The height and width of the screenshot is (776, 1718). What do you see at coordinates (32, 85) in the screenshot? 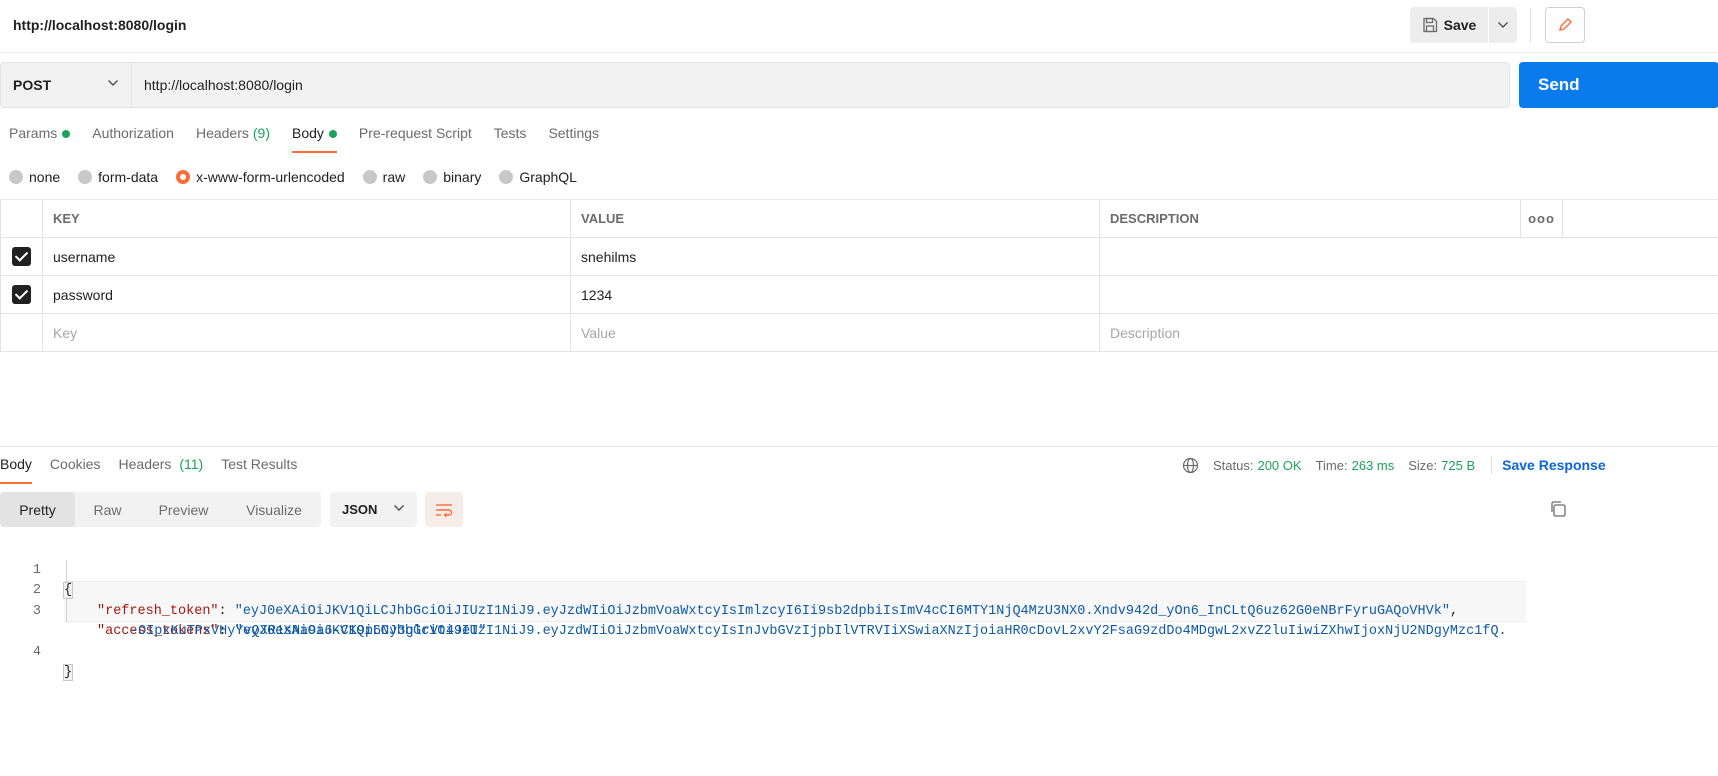
I see `method-label: POST` at bounding box center [32, 85].